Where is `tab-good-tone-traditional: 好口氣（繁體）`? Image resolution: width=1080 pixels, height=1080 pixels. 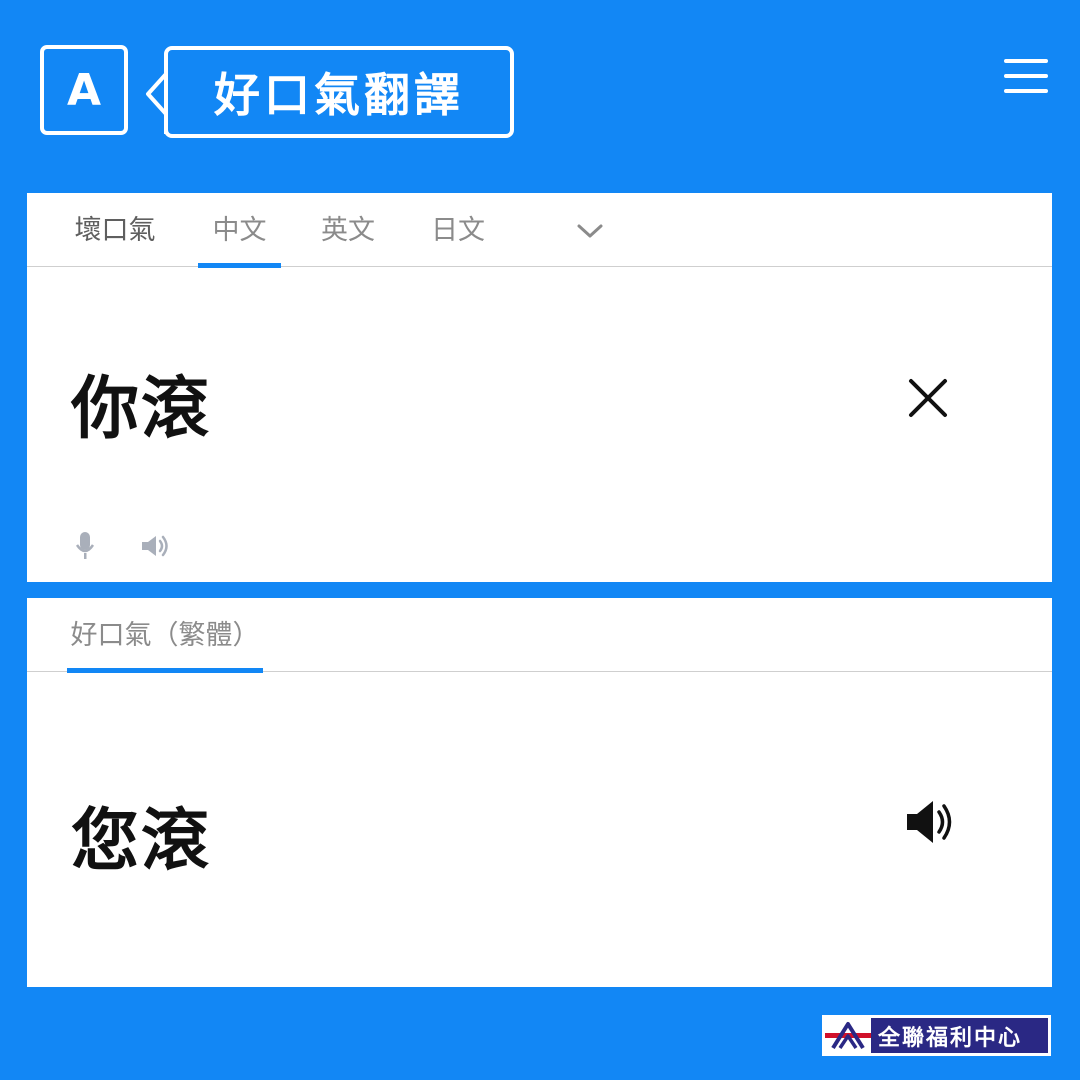
tab-good-tone-traditional: 好口氣（繁體） is located at coordinates (165, 634).